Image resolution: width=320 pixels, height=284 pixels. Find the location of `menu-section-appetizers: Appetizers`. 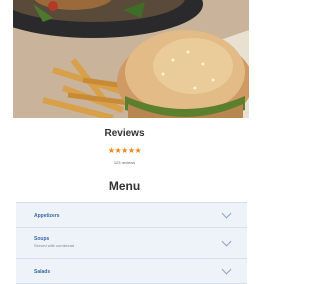

menu-section-appetizers: Appetizers is located at coordinates (131, 215).